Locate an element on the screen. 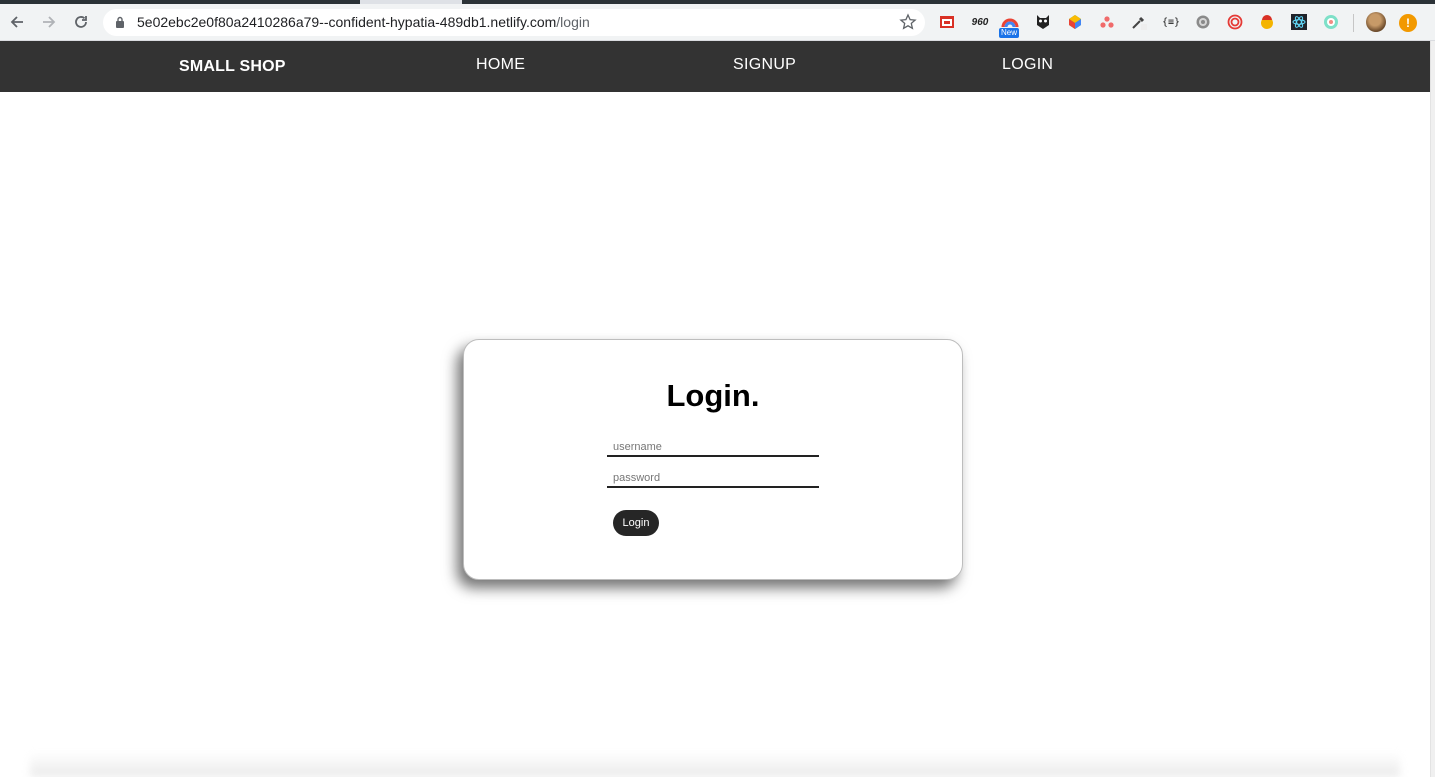  toolbar-separator is located at coordinates (1353, 23).